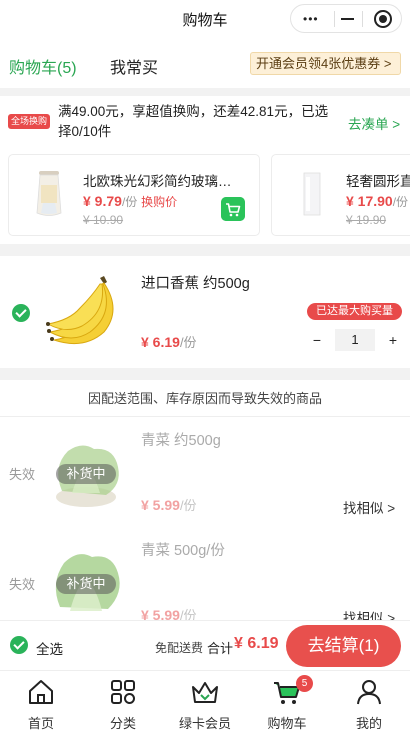  I want to click on tabbar-label: 分类, so click(122, 723).